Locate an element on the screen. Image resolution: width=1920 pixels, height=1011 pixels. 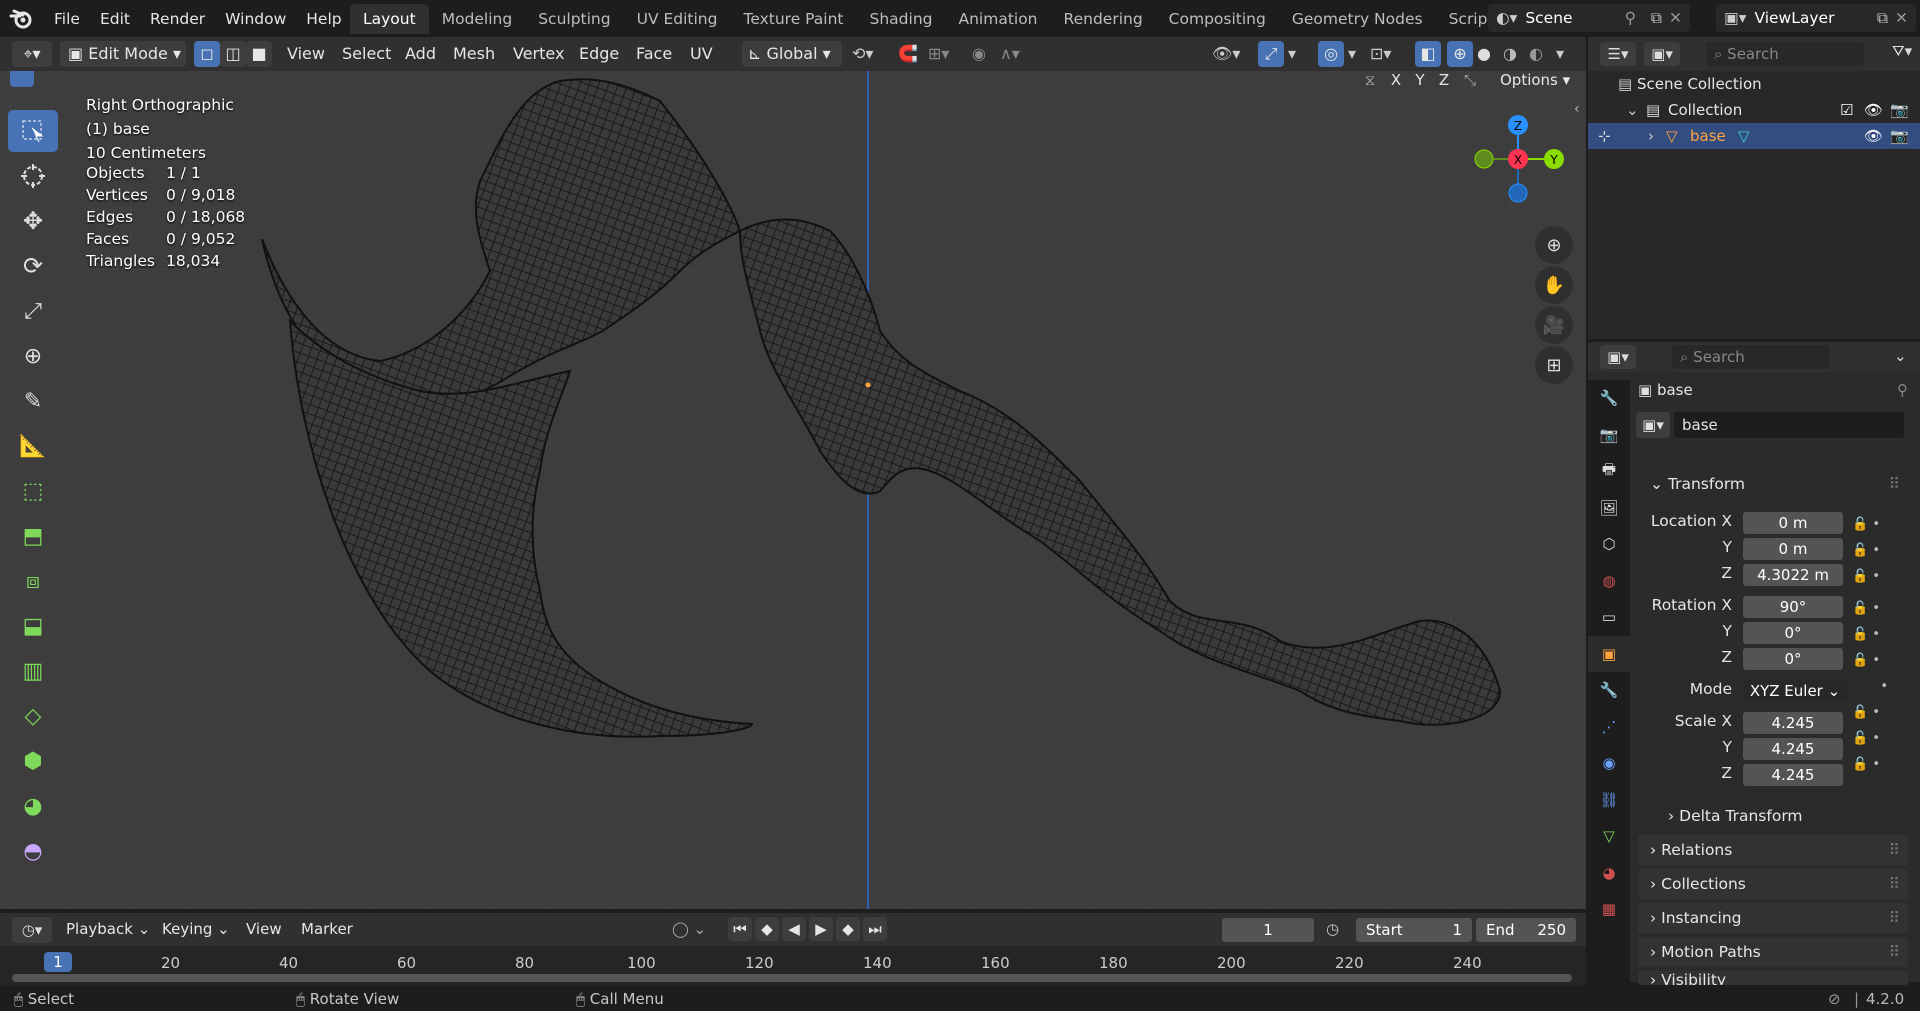
relations-header: › Relations ⠿ is located at coordinates (1773, 850).